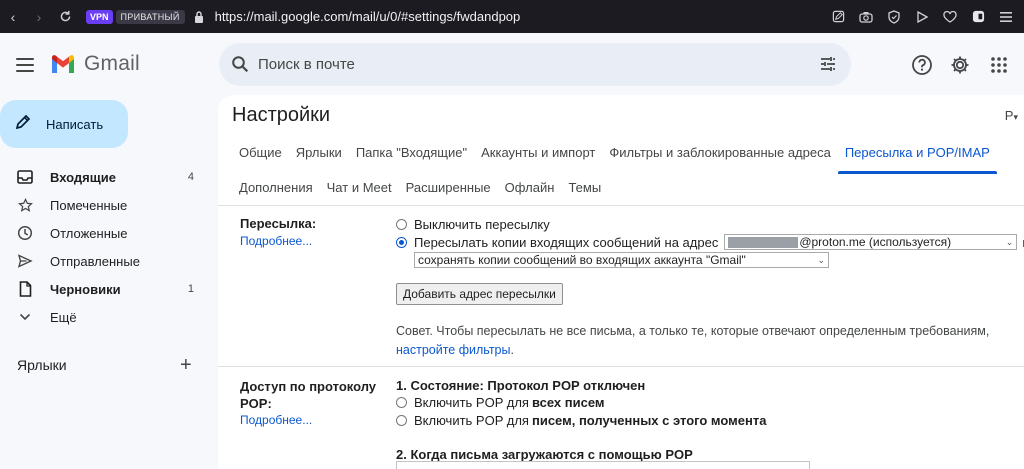  I want to click on settings-gear-icon, so click(960, 65).